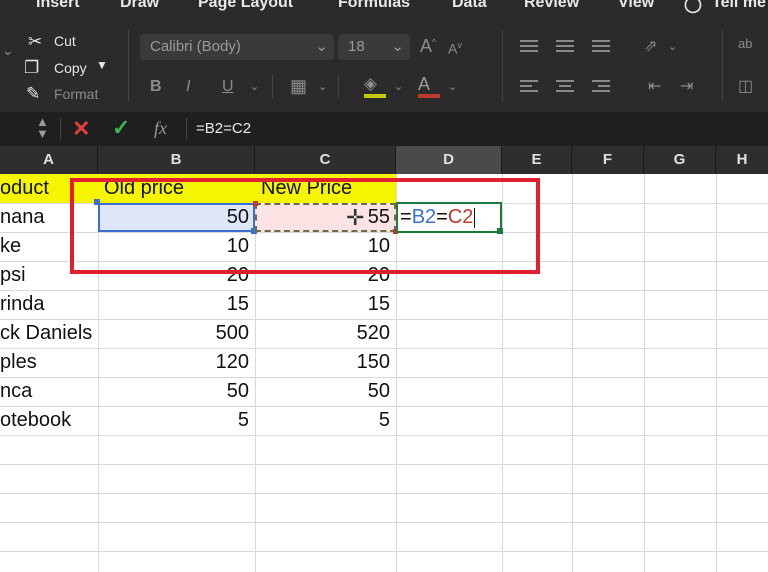 This screenshot has width=768, height=572. I want to click on underline-chevron-icon: ⌄, so click(254, 86).